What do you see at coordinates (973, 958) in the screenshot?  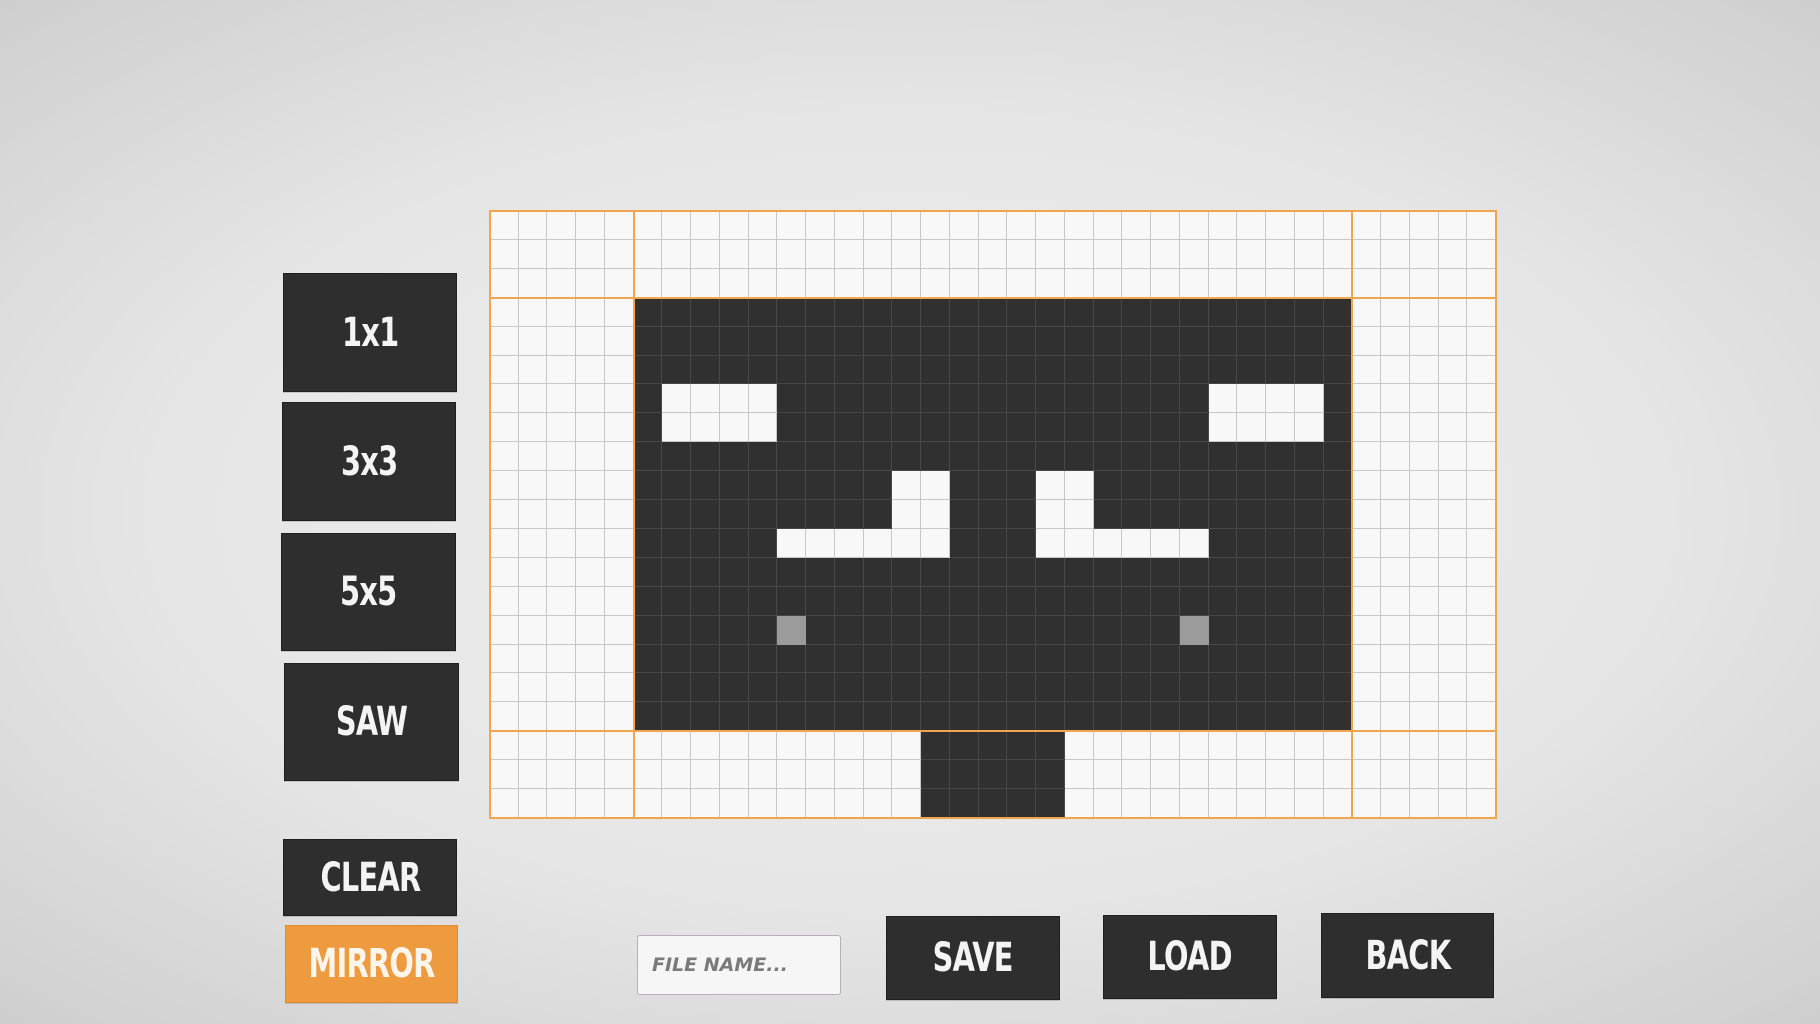 I see `save-button: SAVE` at bounding box center [973, 958].